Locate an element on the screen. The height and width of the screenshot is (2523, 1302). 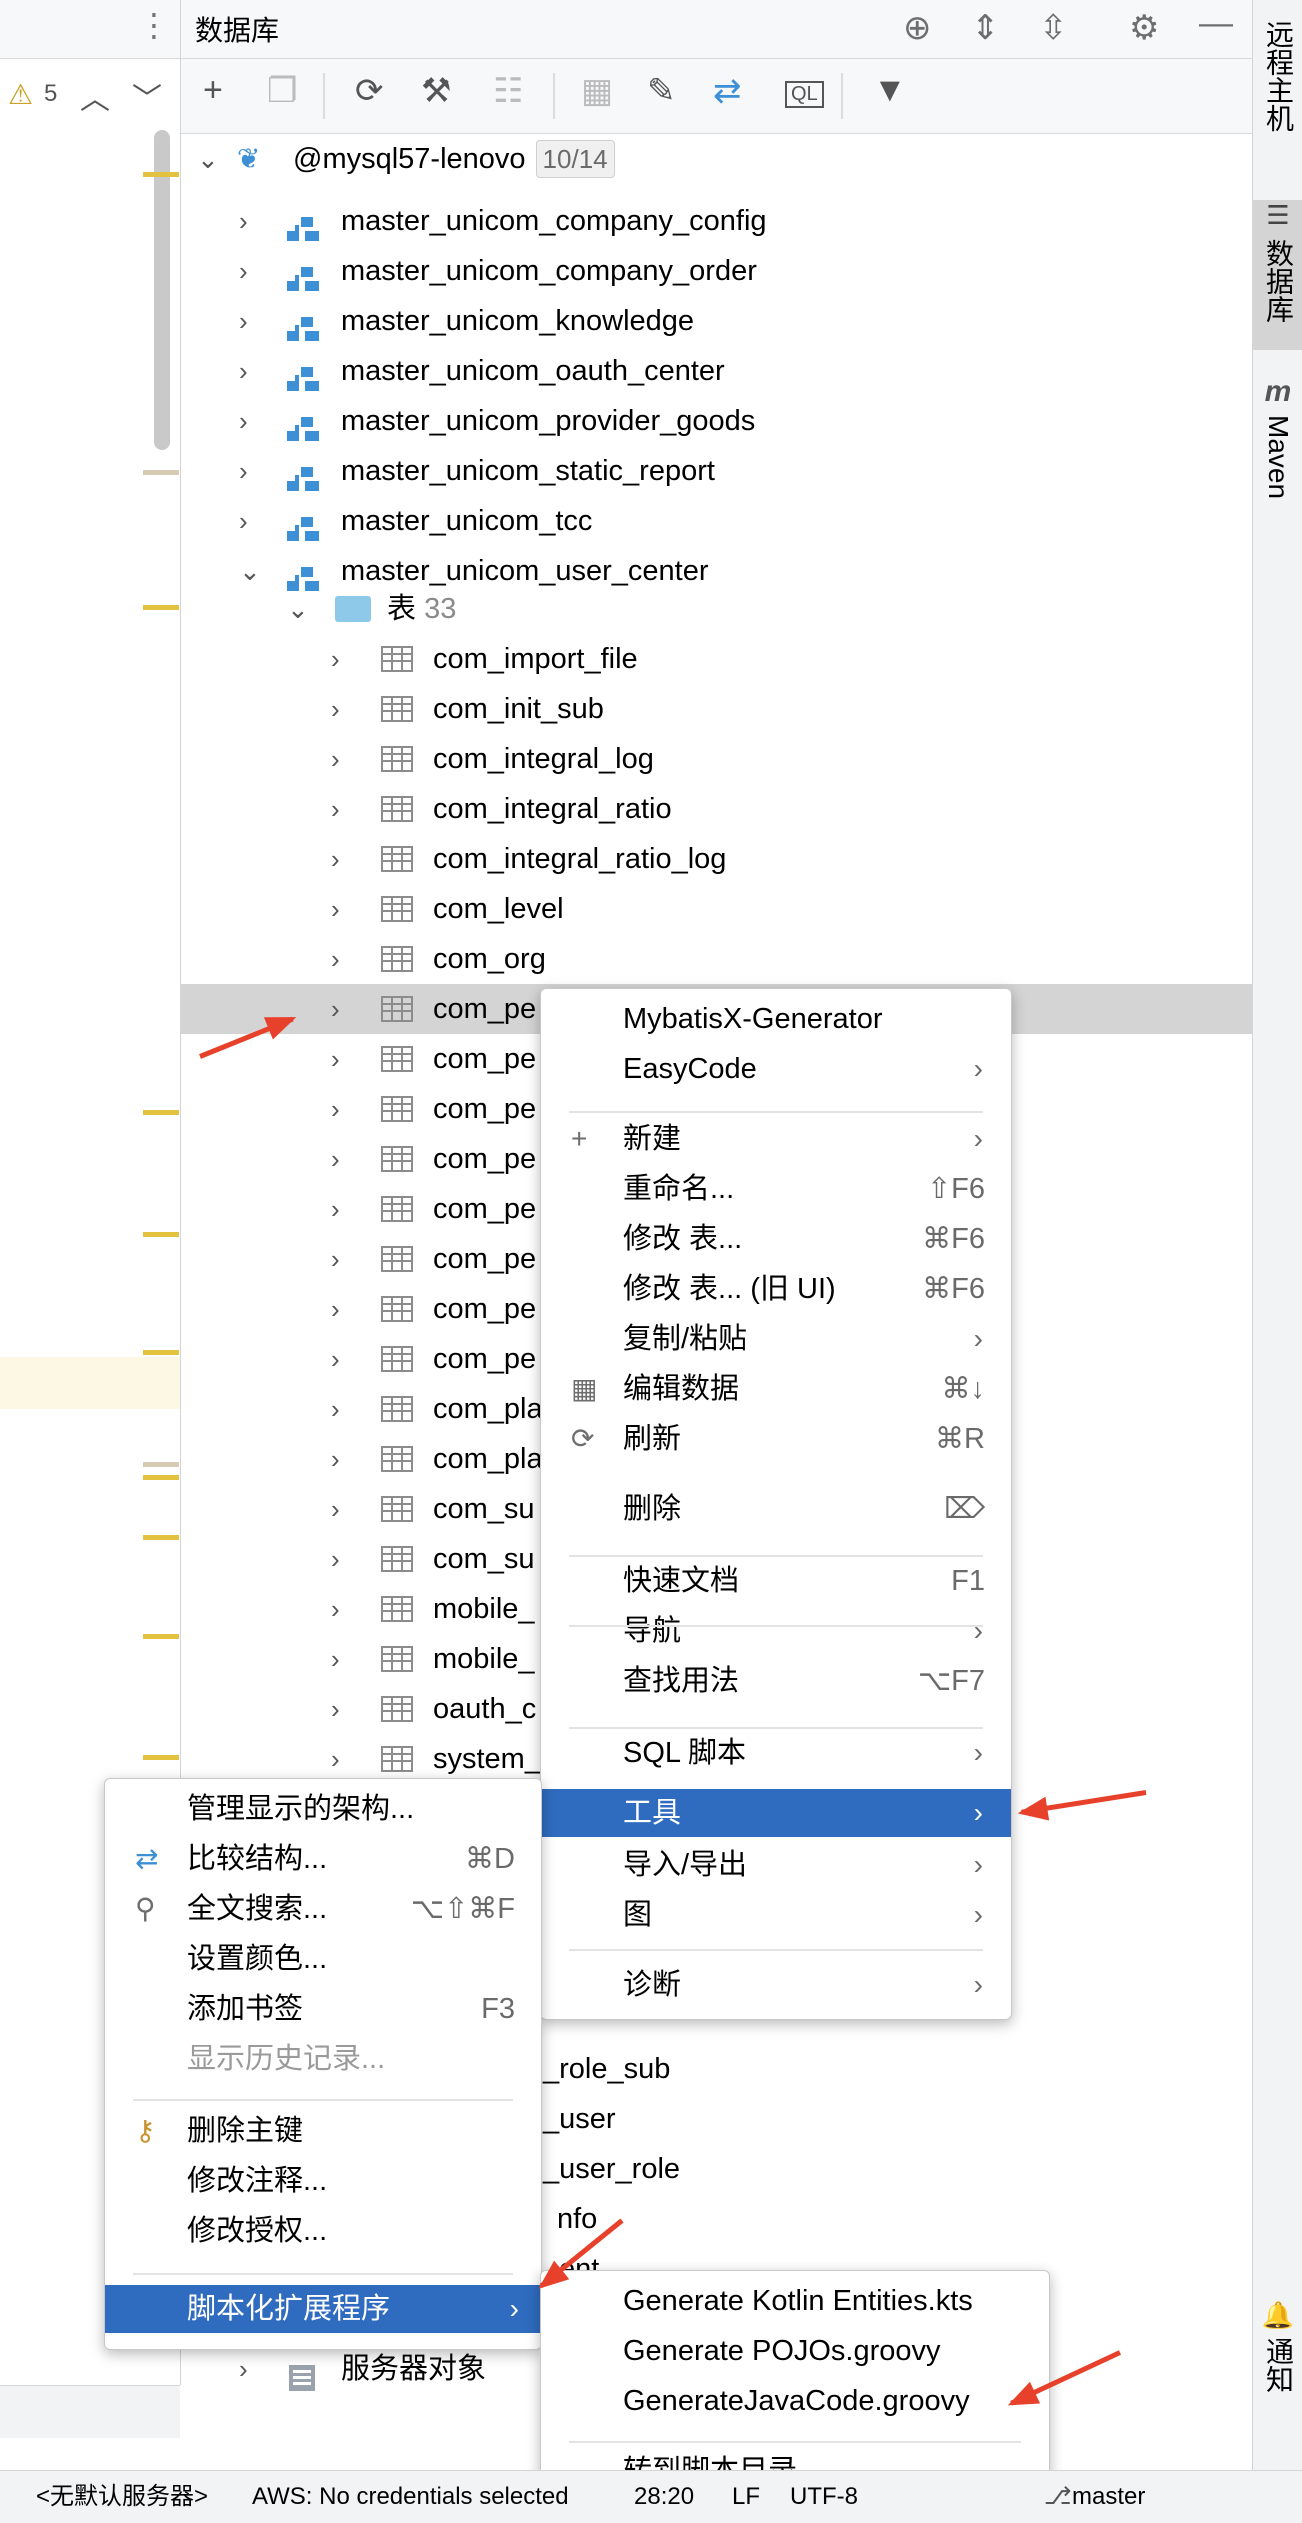
context-menu-item: 修改 表... (旧 UI) ⌘F6 is located at coordinates (776, 1289).